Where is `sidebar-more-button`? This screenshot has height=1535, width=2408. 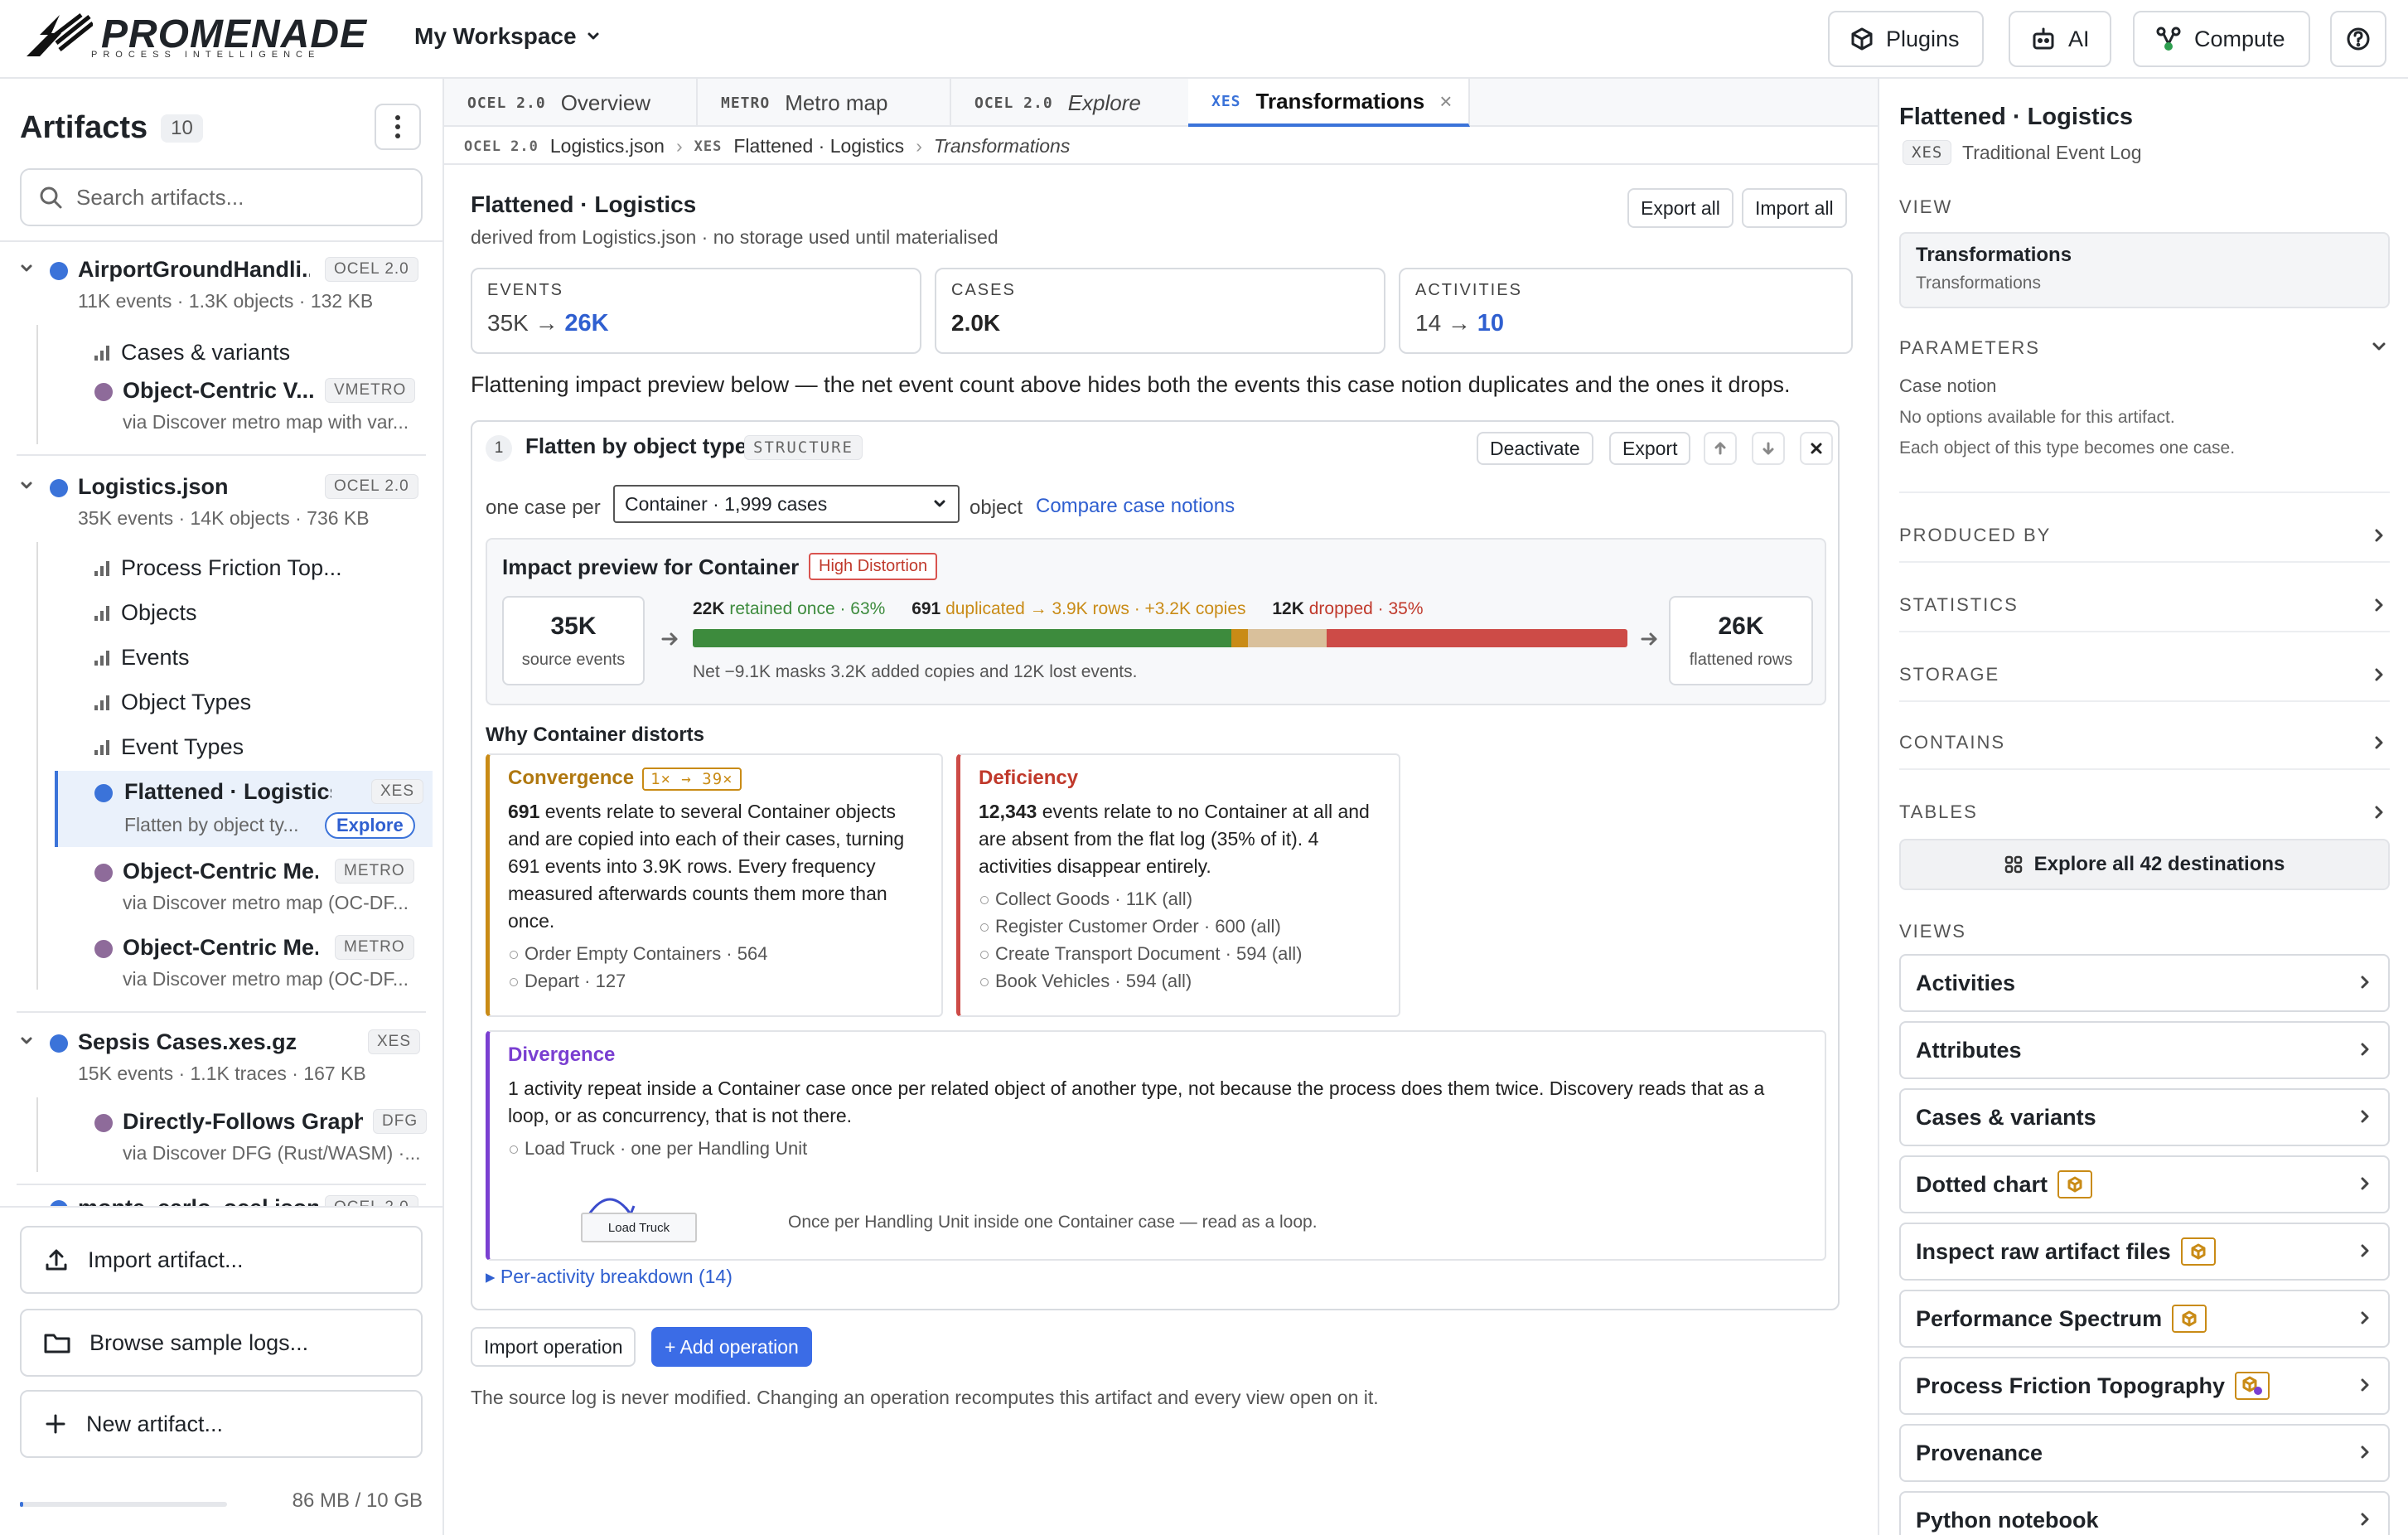
sidebar-more-button is located at coordinates (398, 127).